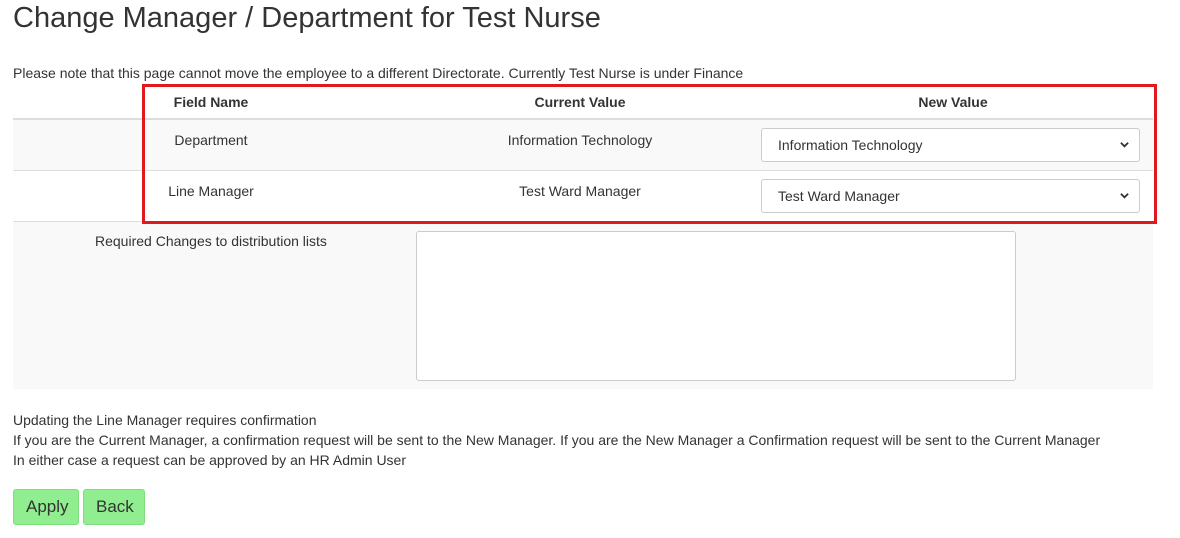  I want to click on distribution-textarea, so click(716, 306).